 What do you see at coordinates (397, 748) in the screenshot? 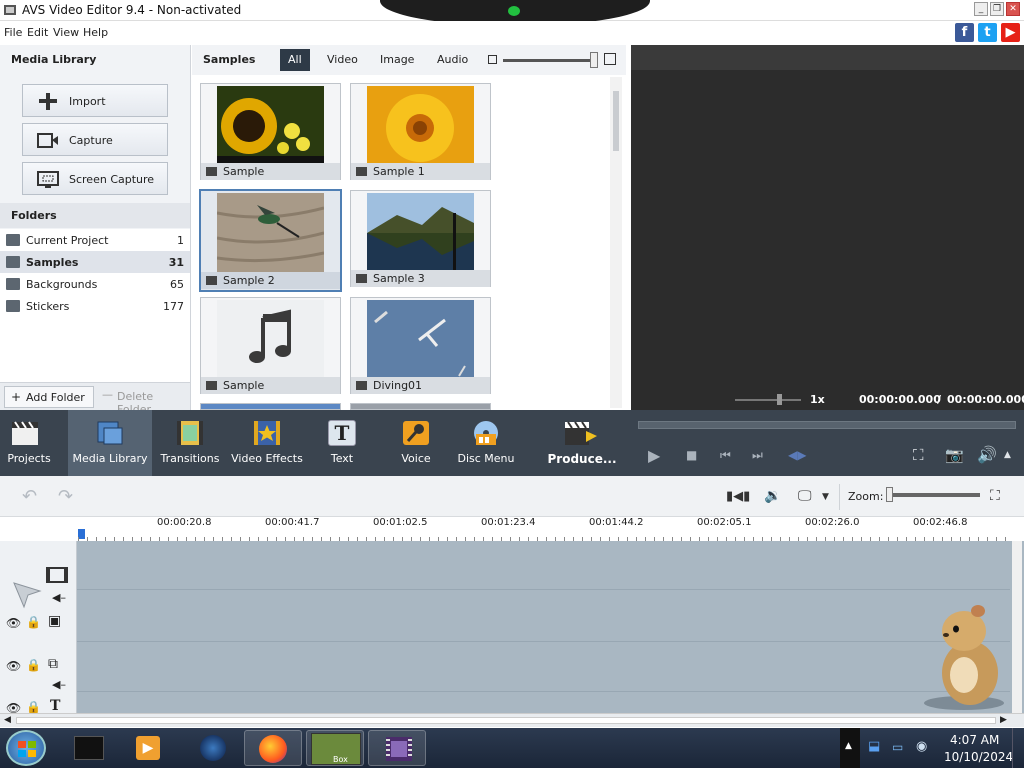
I see `taskbar-app-video-editor` at bounding box center [397, 748].